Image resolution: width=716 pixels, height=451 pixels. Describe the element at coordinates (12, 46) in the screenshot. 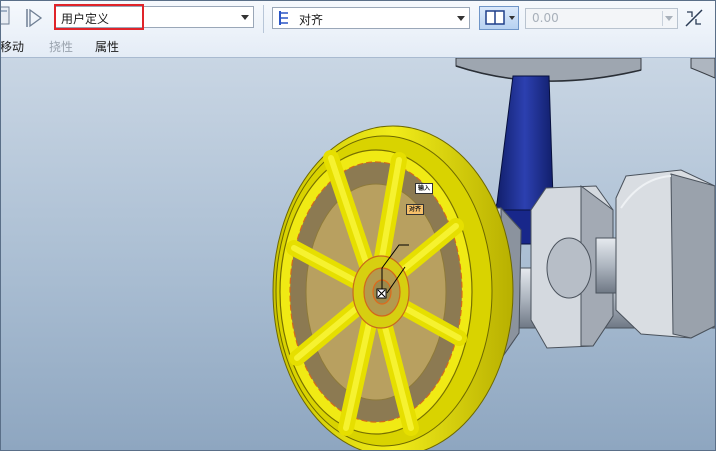

I see `tab-move: 移动` at that location.